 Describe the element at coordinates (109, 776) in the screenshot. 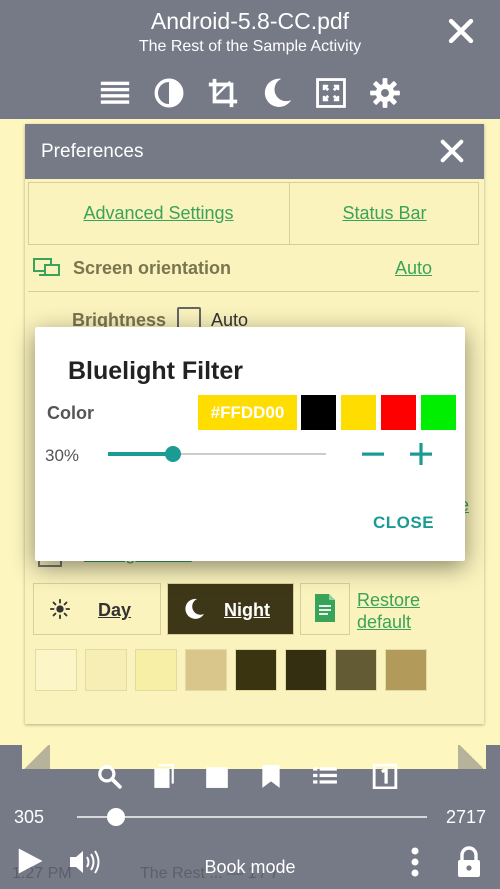

I see `search-icon` at that location.